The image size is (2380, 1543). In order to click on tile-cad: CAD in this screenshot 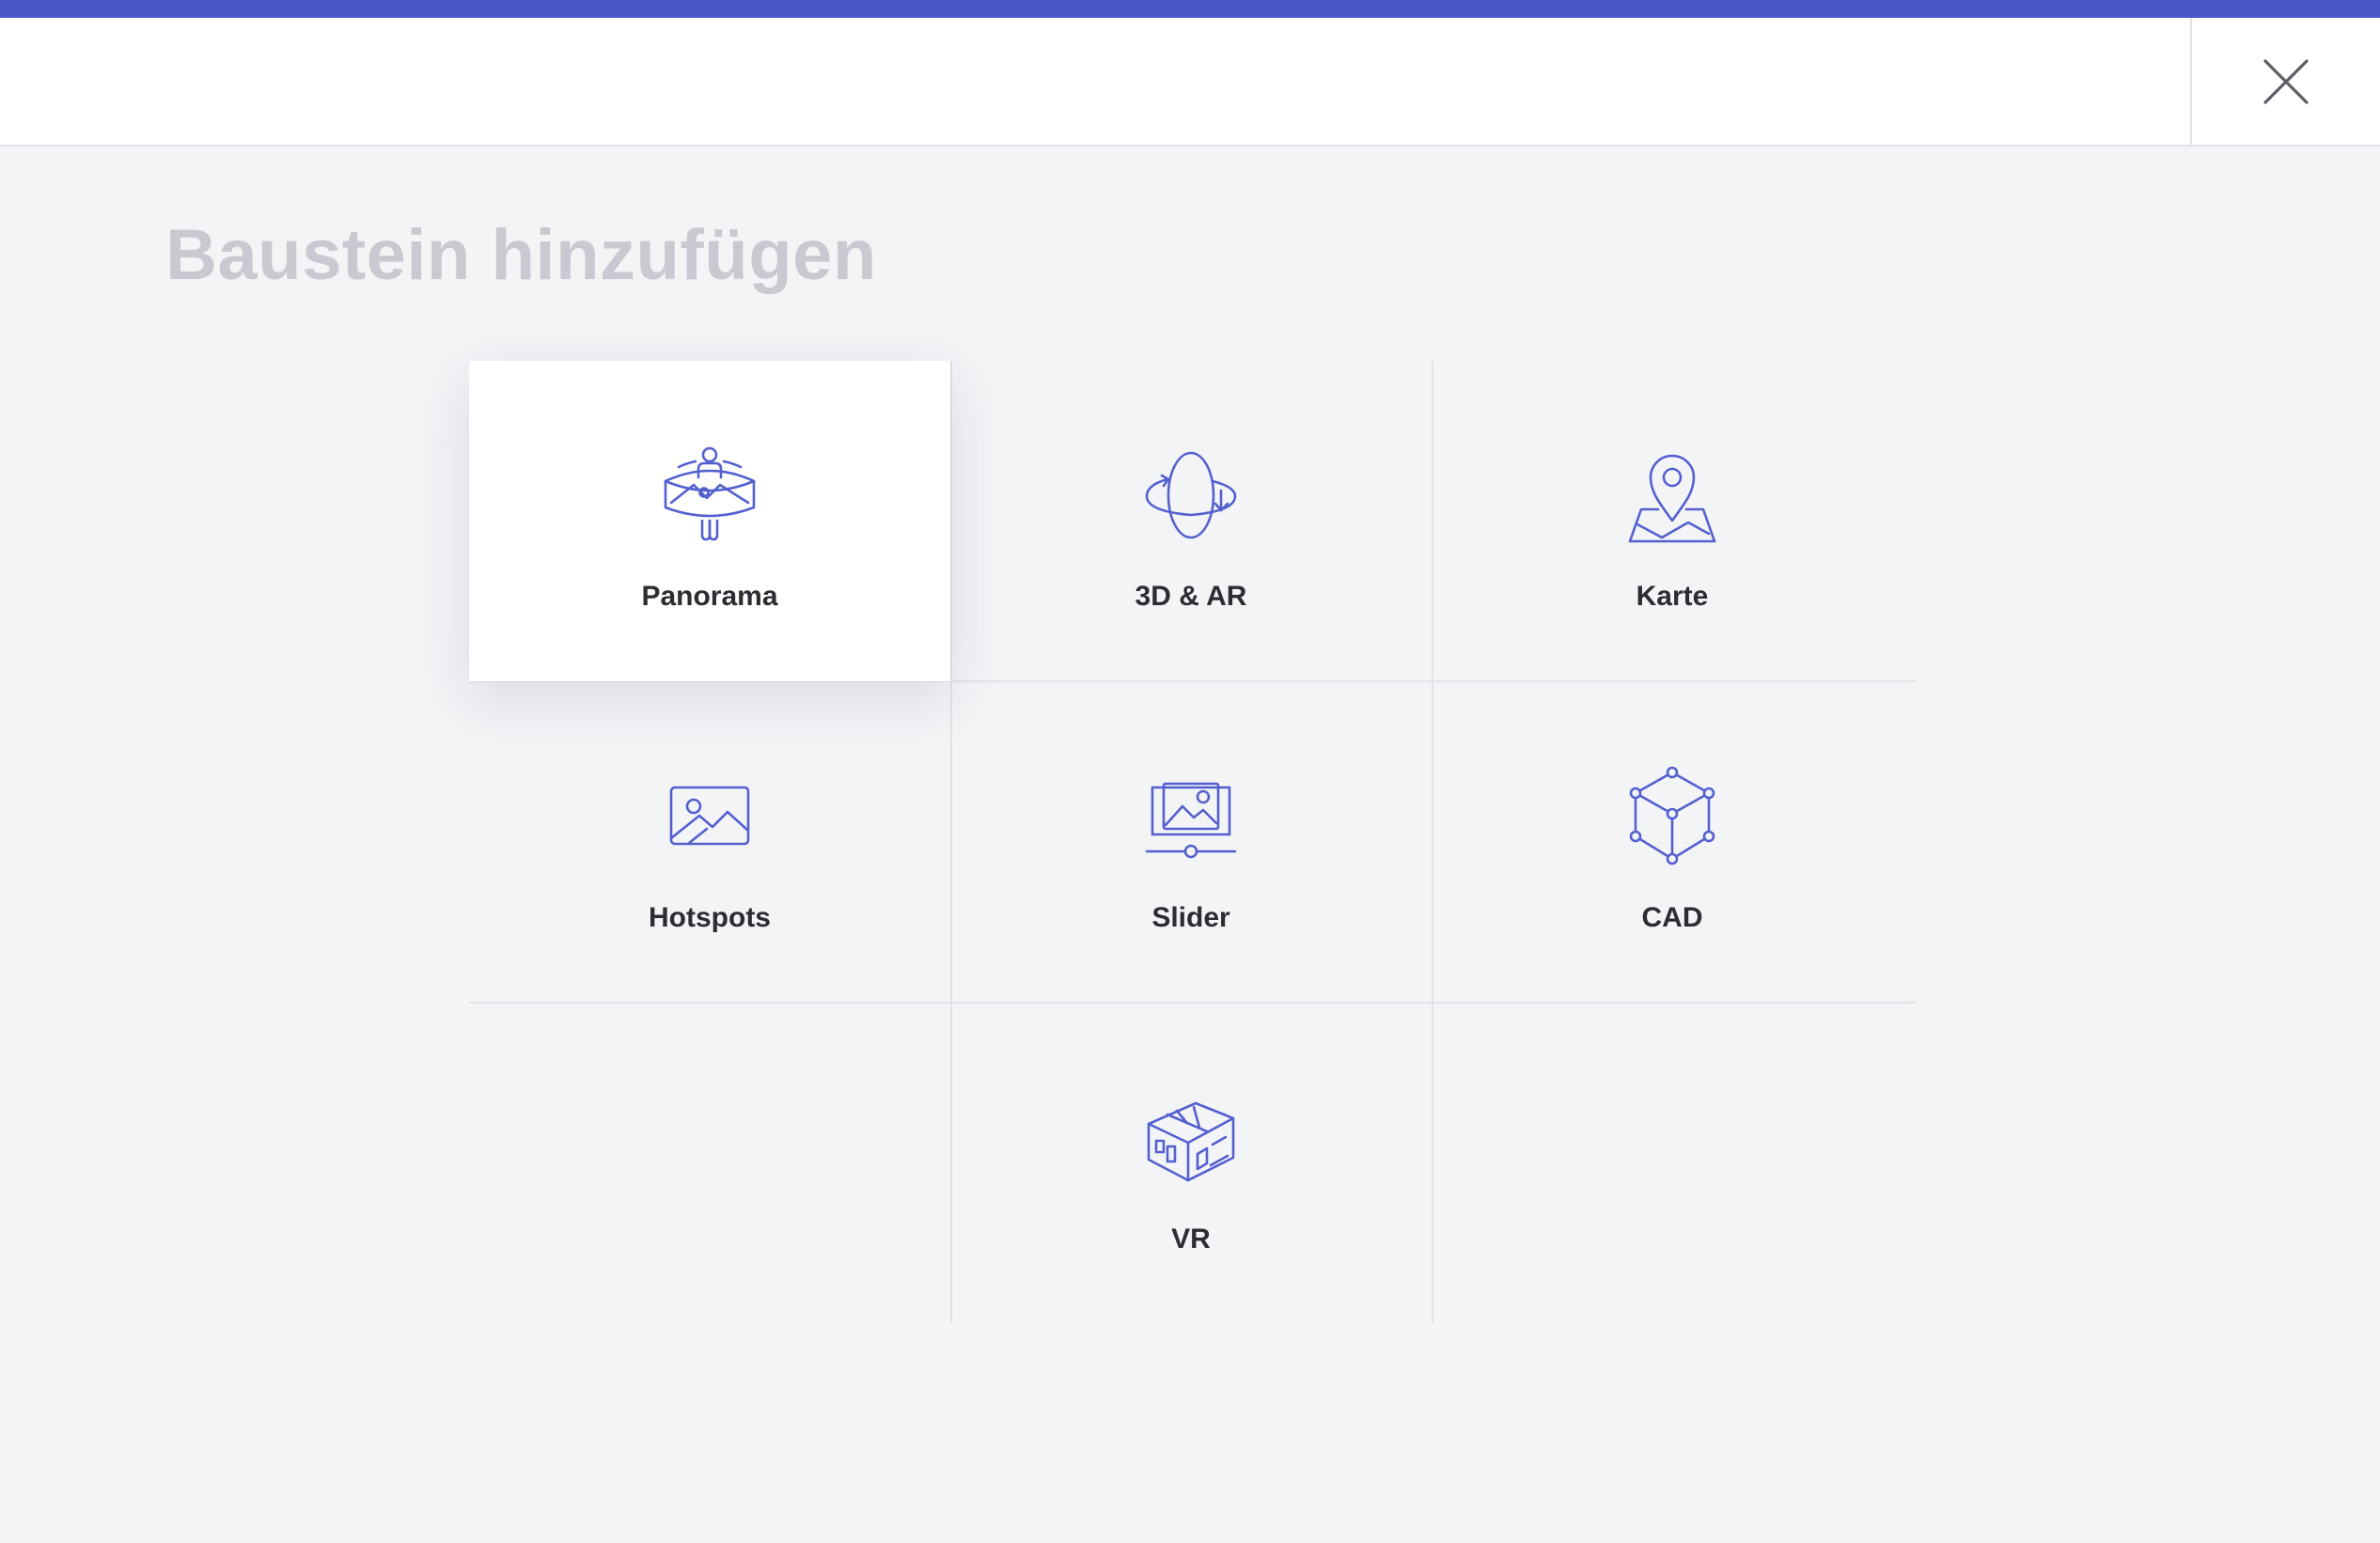, I will do `click(1672, 842)`.